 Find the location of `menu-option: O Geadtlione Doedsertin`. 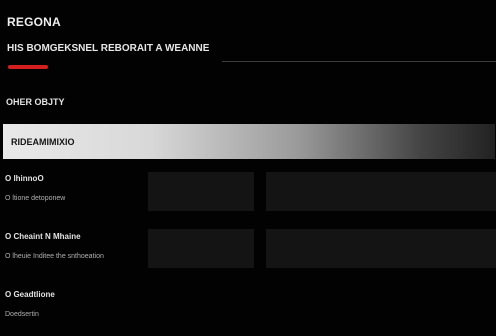

menu-option: O Geadtlione Doedsertin is located at coordinates (30, 304).